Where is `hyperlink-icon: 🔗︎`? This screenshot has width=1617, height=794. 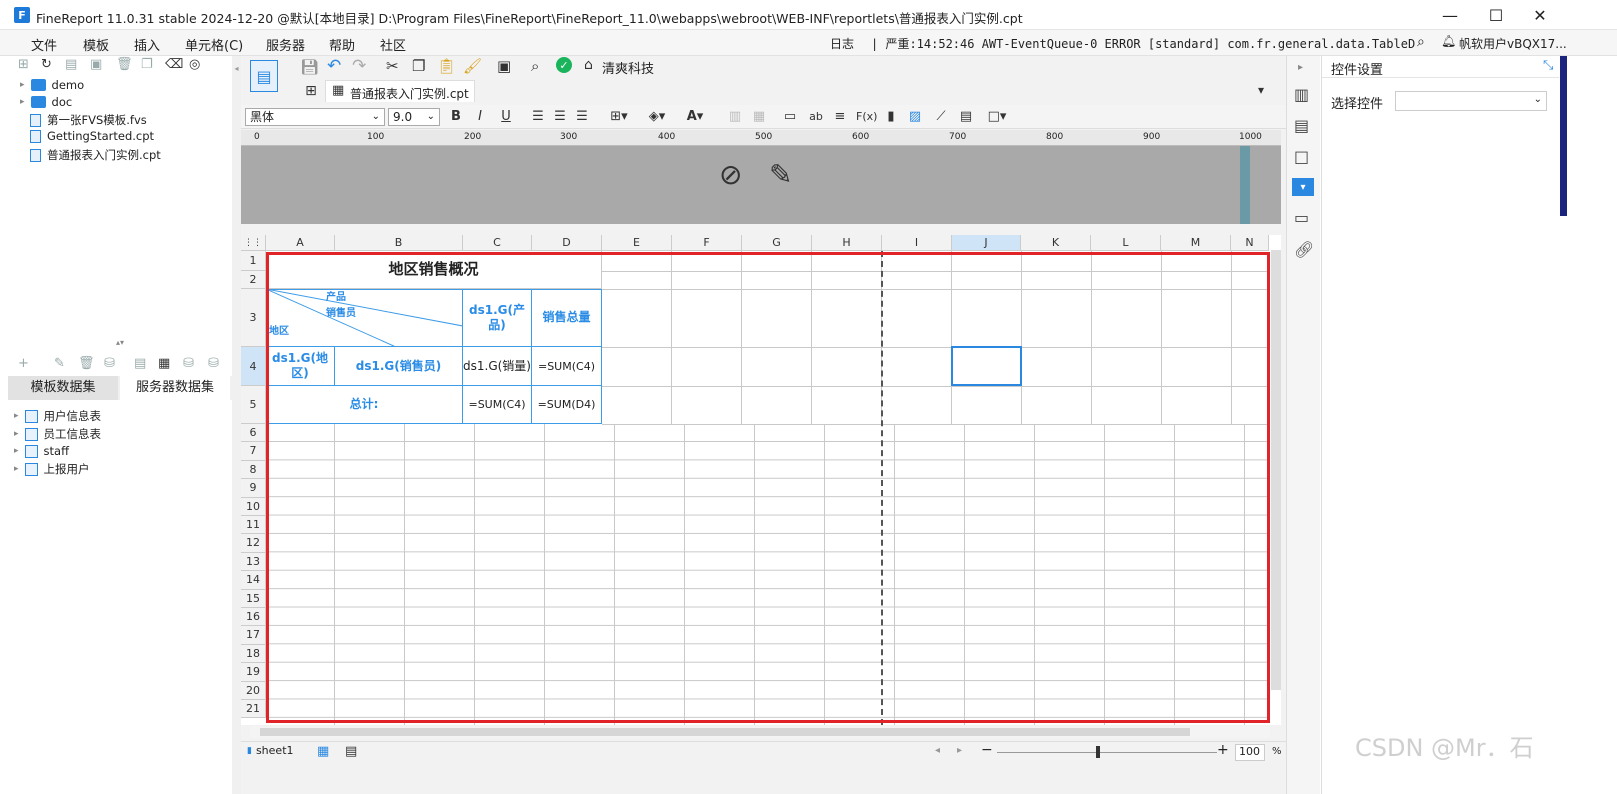
hyperlink-icon: 🔗︎ is located at coordinates (1304, 249).